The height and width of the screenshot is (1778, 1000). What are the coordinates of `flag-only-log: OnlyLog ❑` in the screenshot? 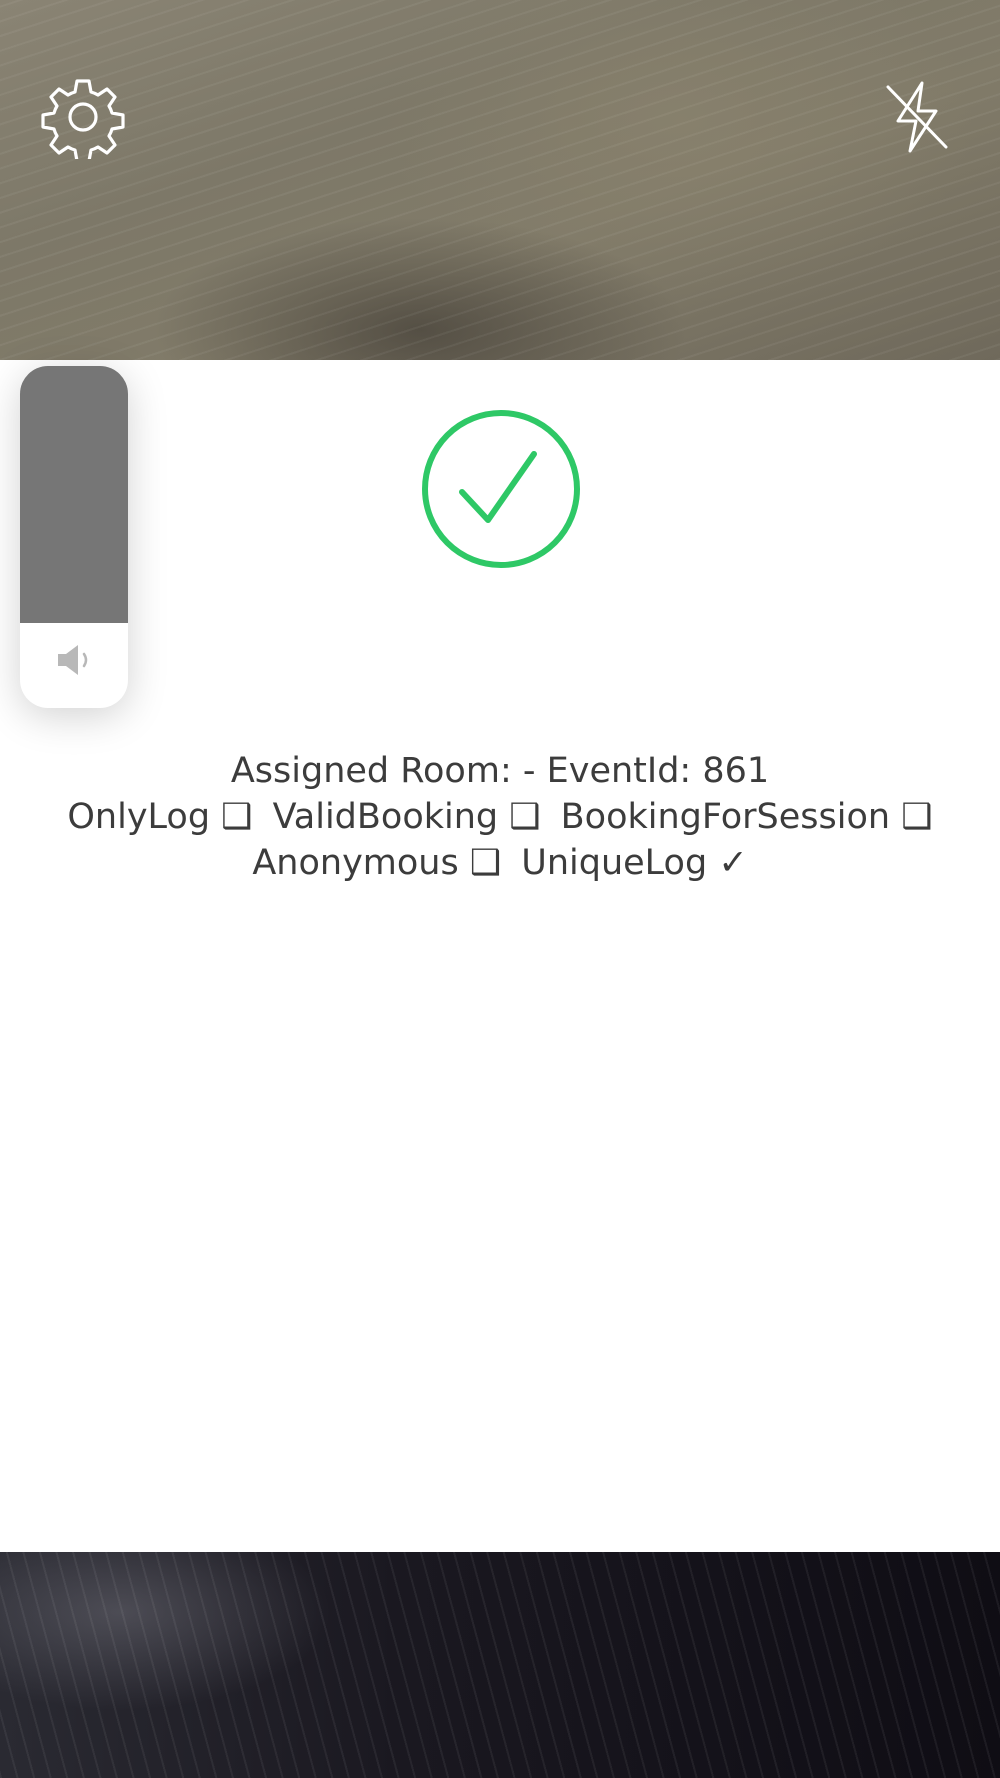 It's located at (160, 817).